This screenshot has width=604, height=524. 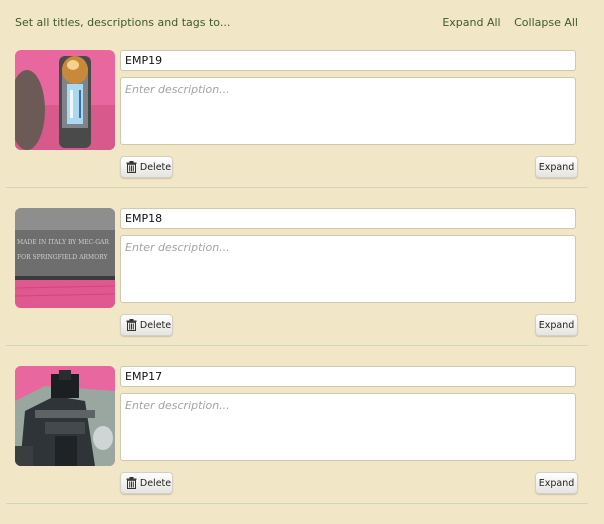 What do you see at coordinates (65, 100) in the screenshot?
I see `thumbnail-bullet` at bounding box center [65, 100].